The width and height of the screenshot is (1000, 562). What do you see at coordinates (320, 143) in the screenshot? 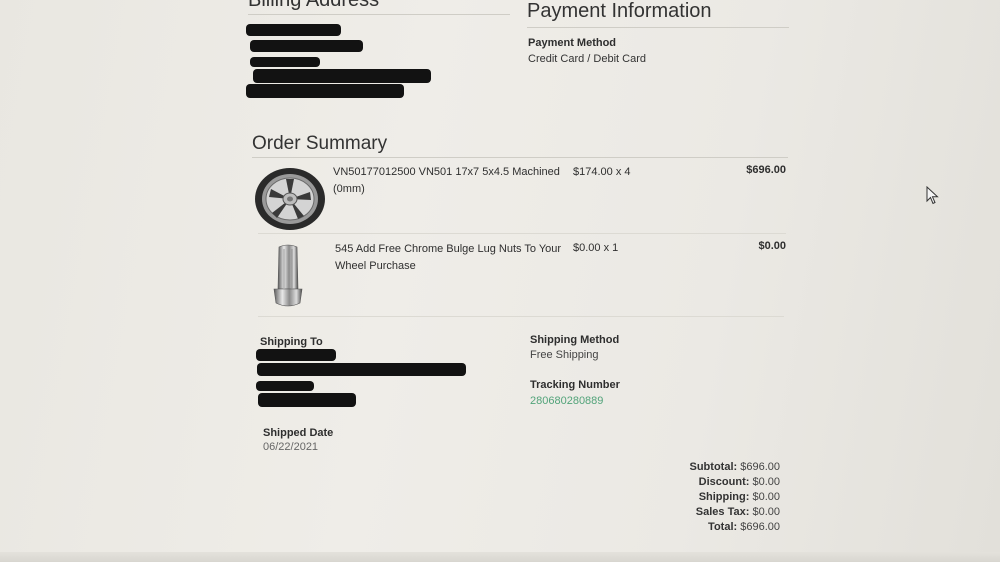
I see `order-summary-title: Order Summary` at bounding box center [320, 143].